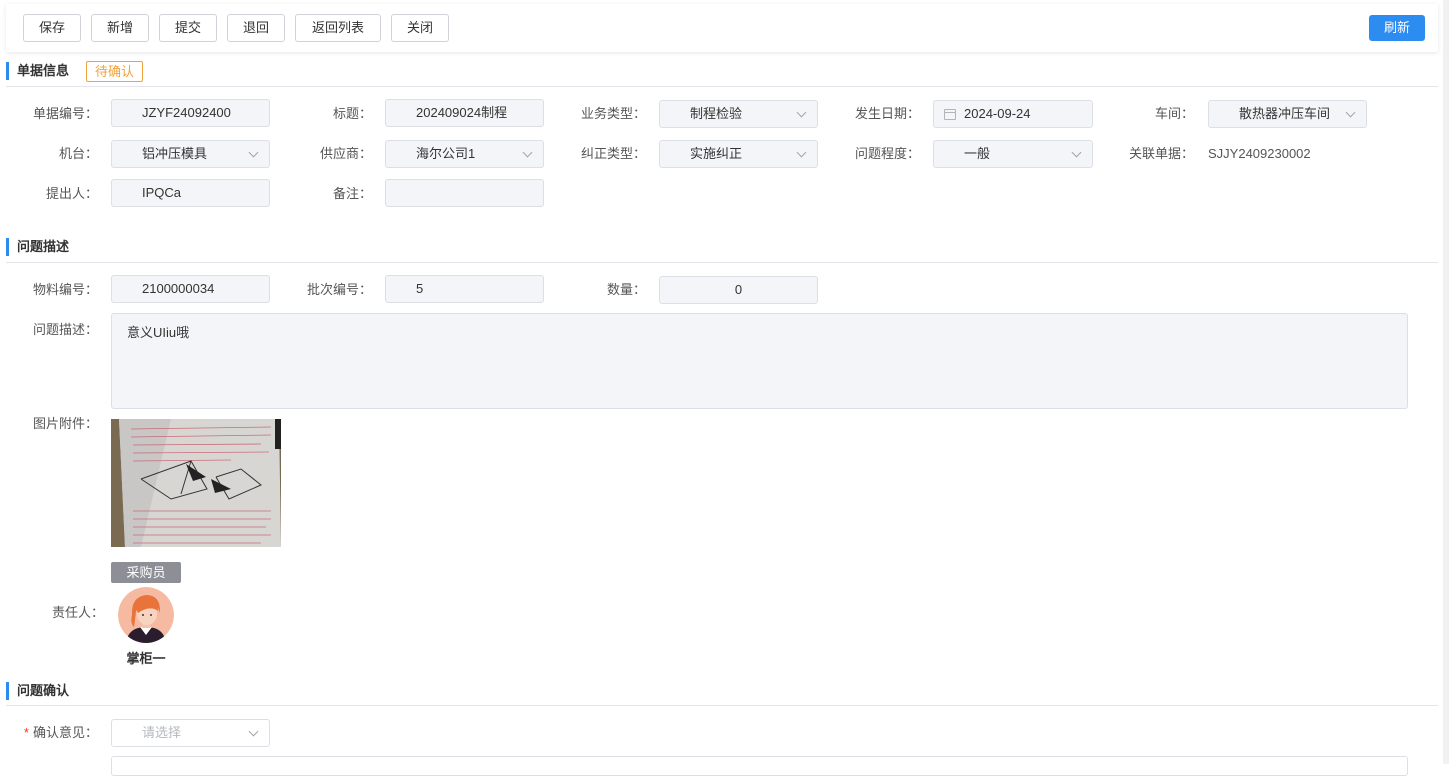  I want to click on correction-type-select: 实施纠正, so click(738, 154).